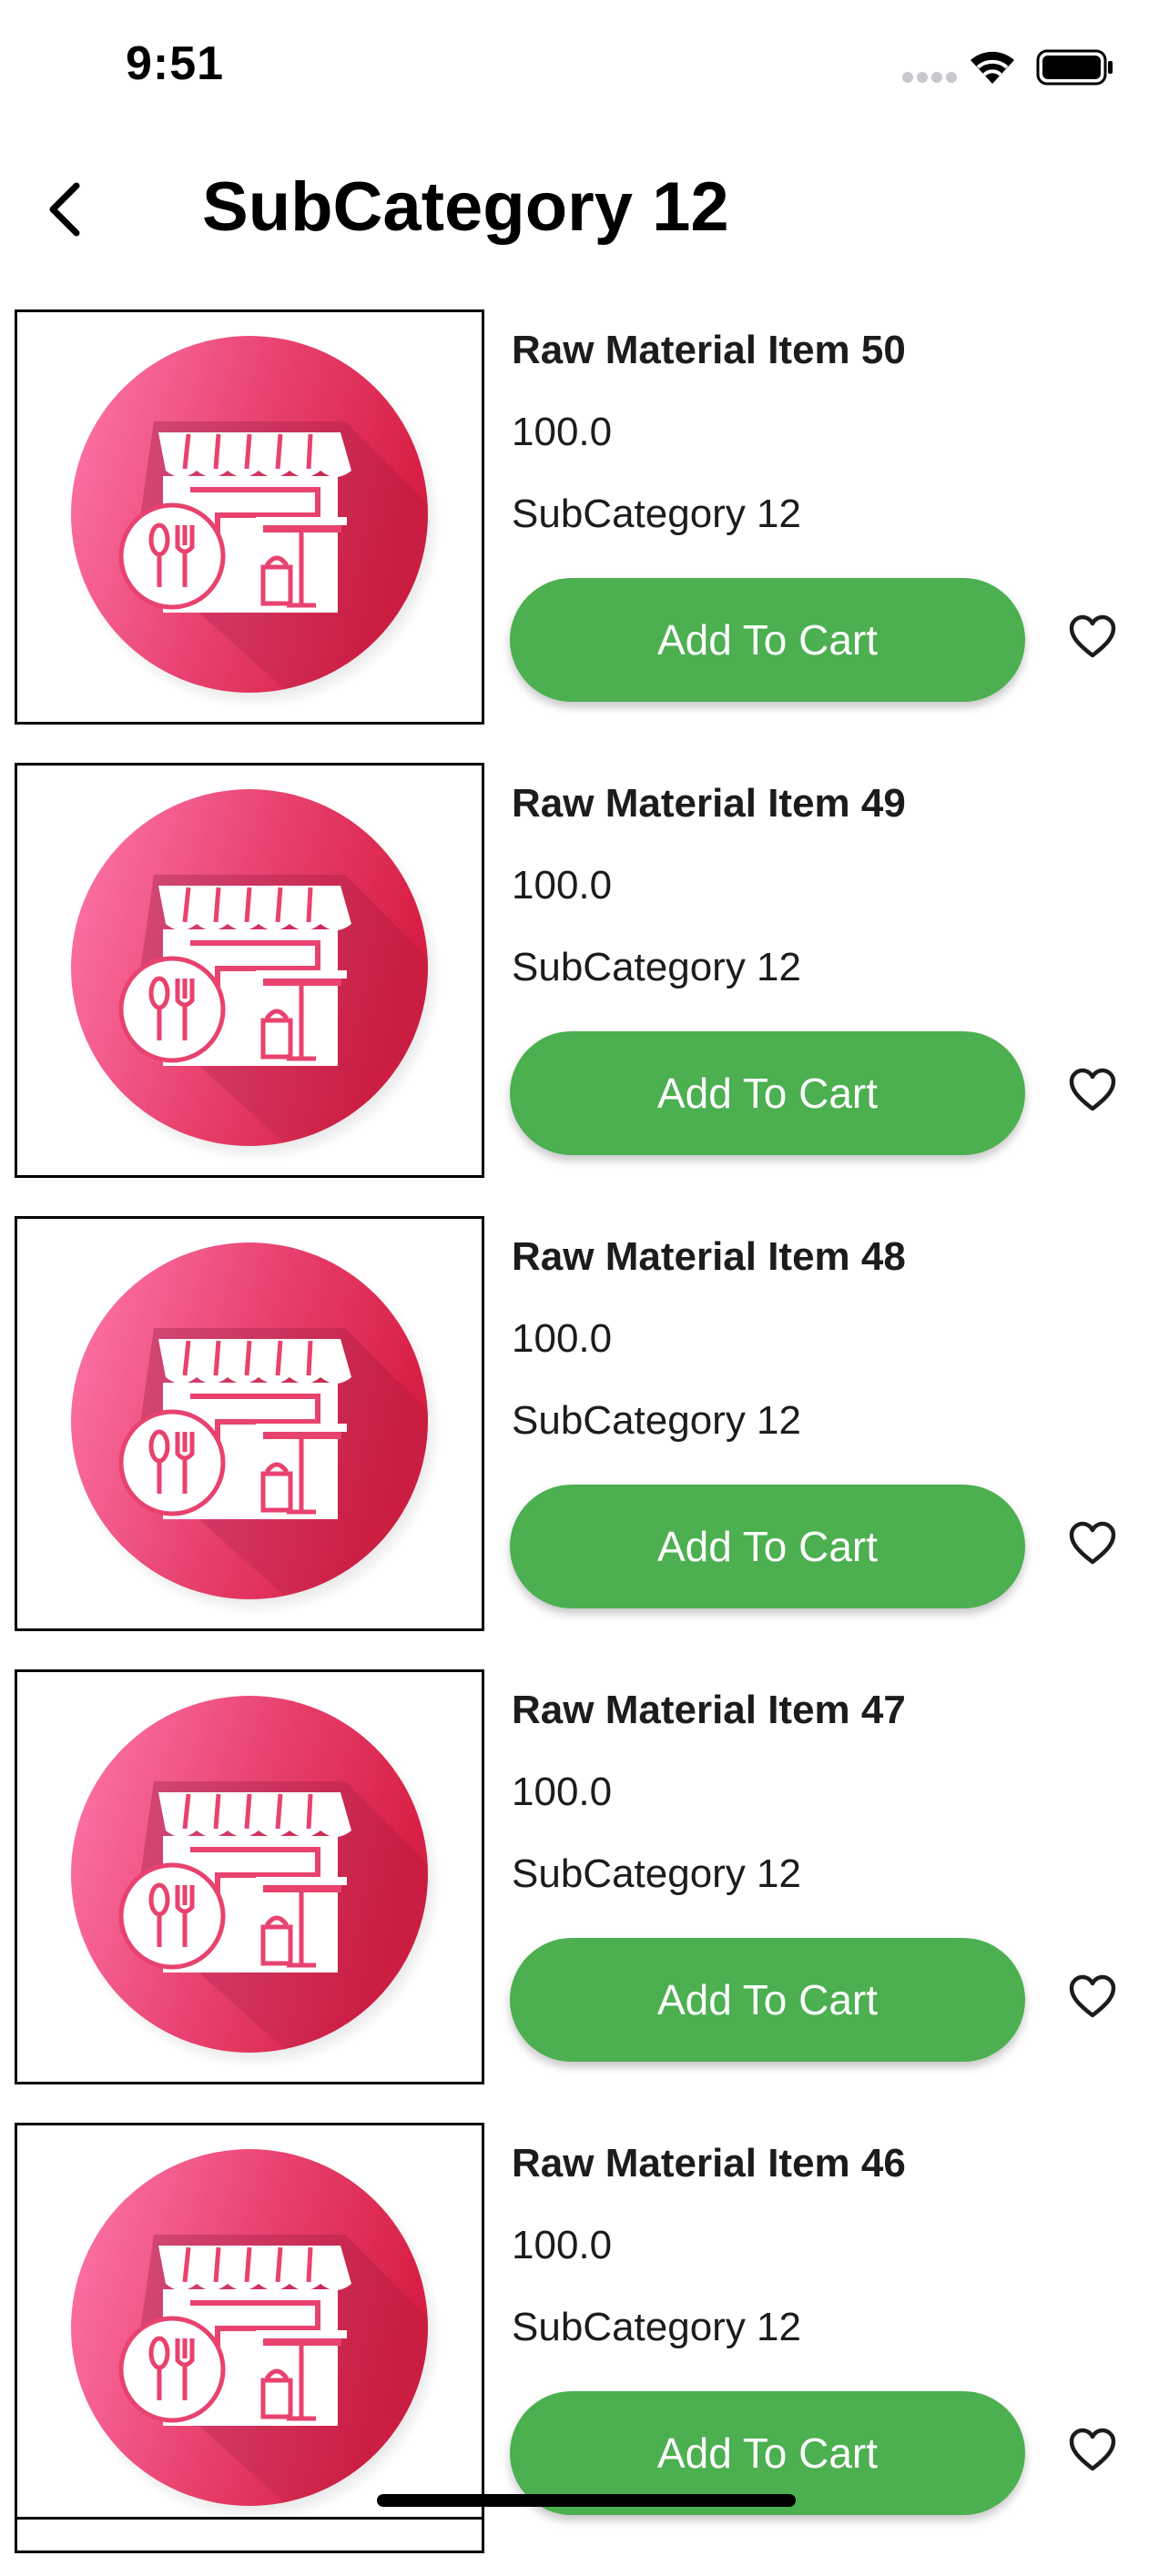 Image resolution: width=1169 pixels, height=2576 pixels. What do you see at coordinates (586, 2500) in the screenshot?
I see `home-indicator` at bounding box center [586, 2500].